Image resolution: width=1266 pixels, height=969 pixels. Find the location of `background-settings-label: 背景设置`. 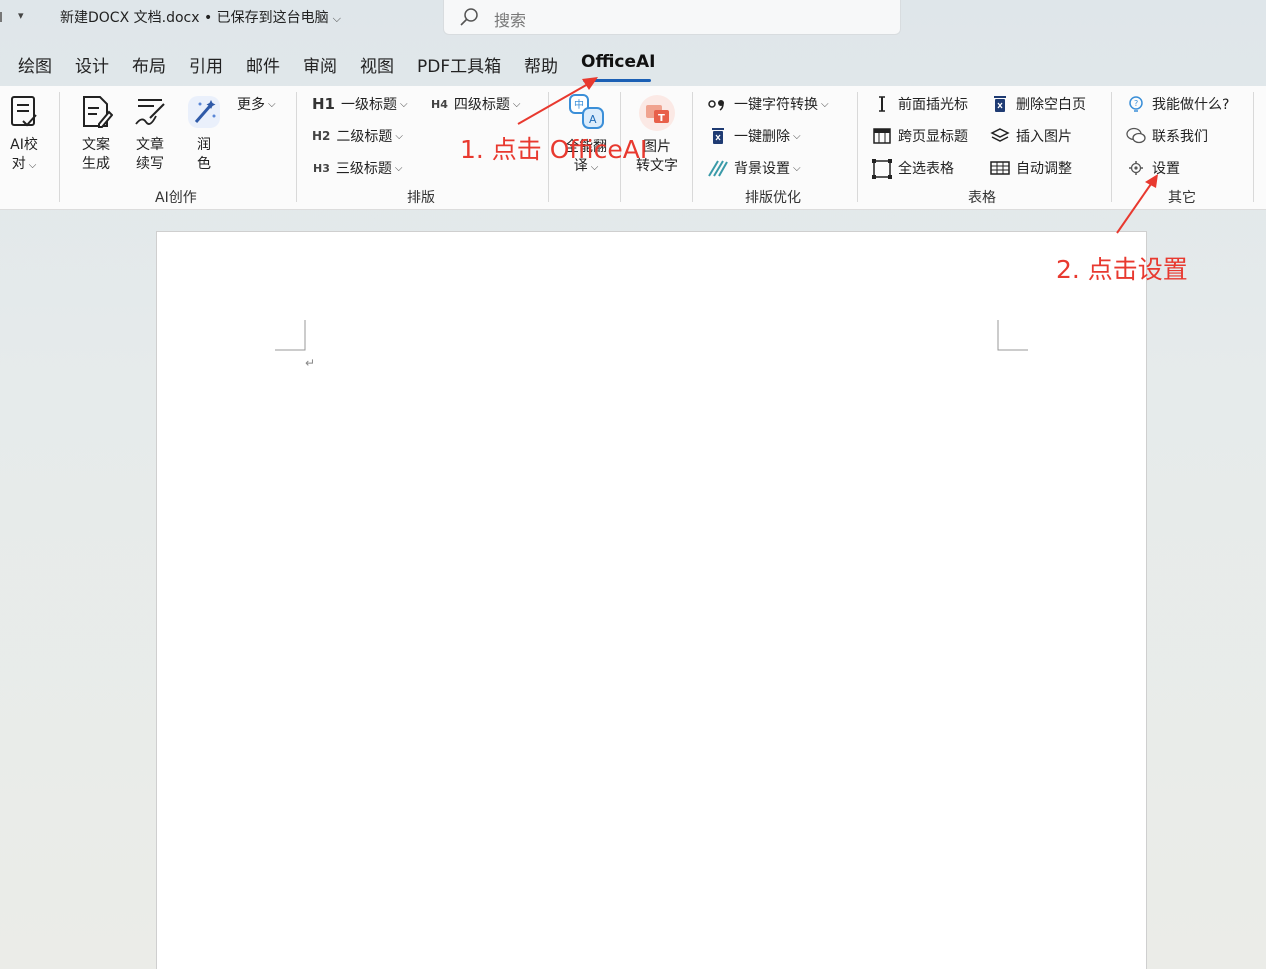

background-settings-label: 背景设置 is located at coordinates (762, 169).